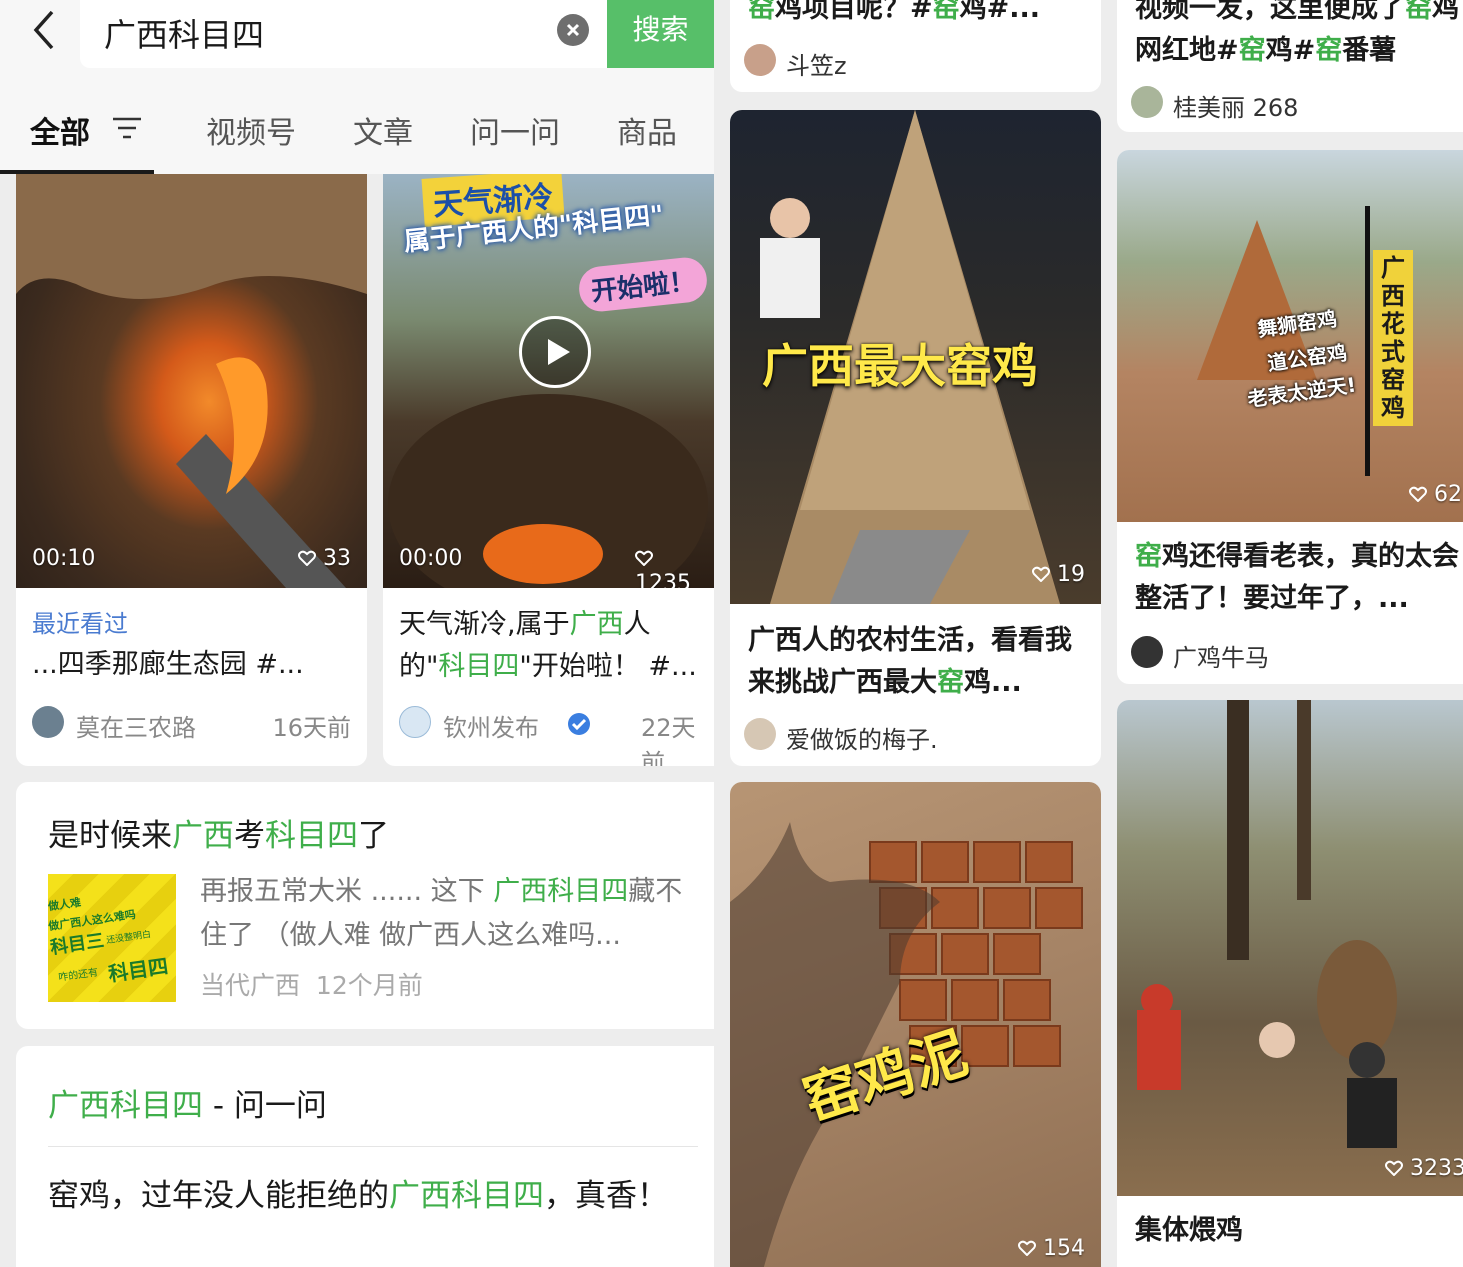  I want to click on video-card: 视频一发，这里便成了窑鸡网红地#窑鸡#窑番薯 桂美丽 268, so click(1290, 66).